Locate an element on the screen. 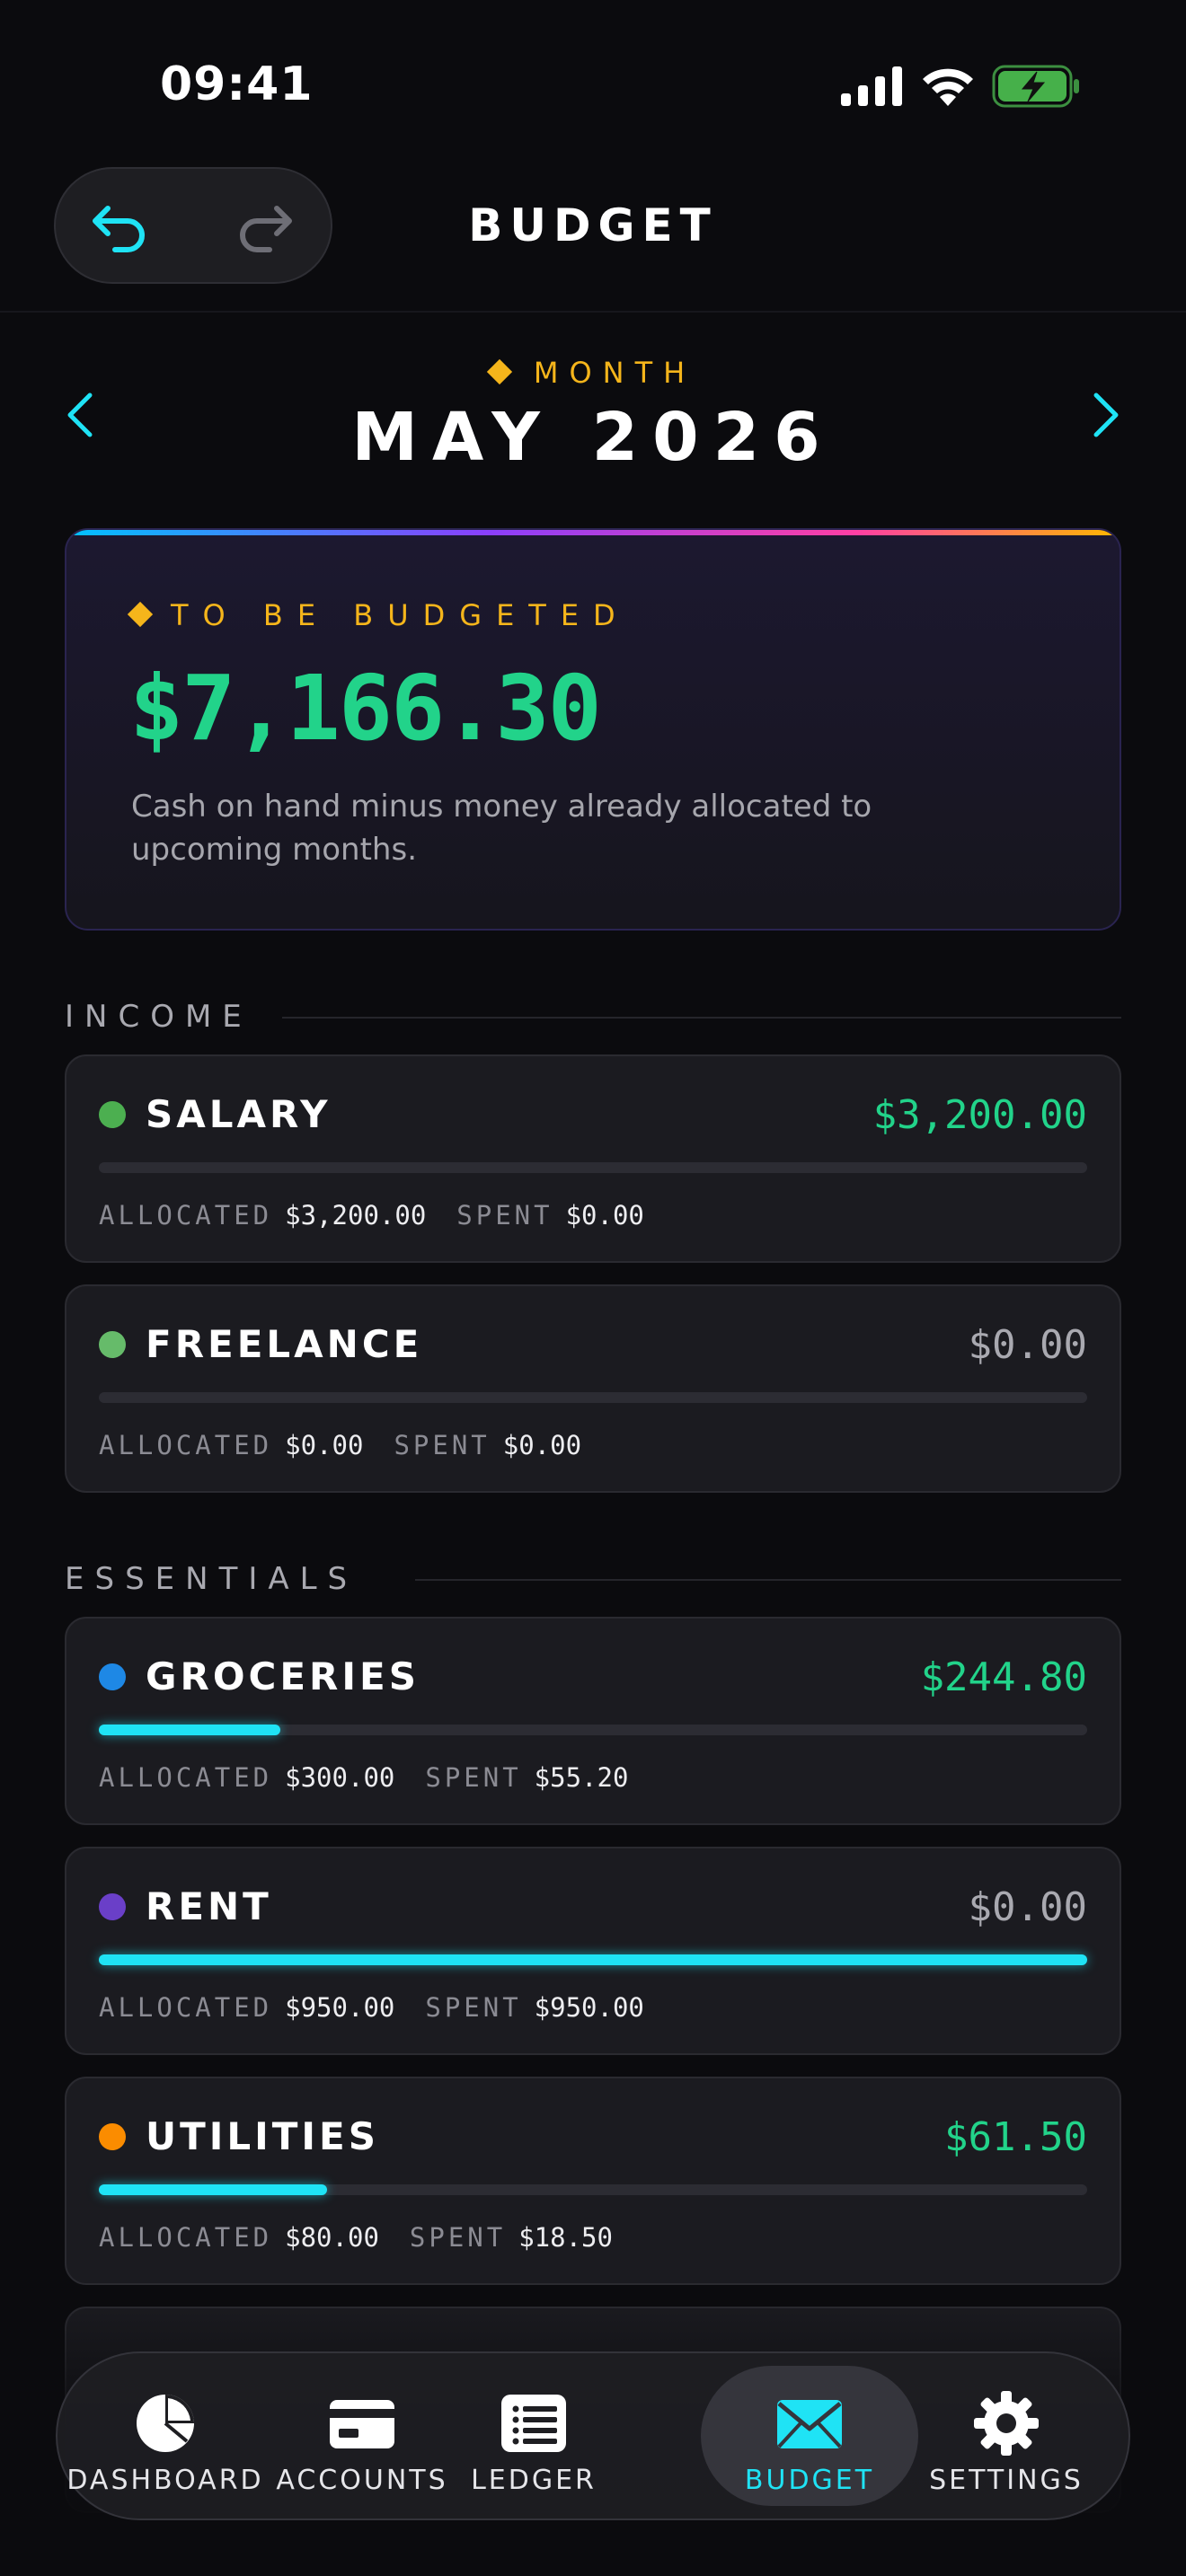 This screenshot has width=1186, height=2576. tab-label: BUDGET is located at coordinates (809, 2480).